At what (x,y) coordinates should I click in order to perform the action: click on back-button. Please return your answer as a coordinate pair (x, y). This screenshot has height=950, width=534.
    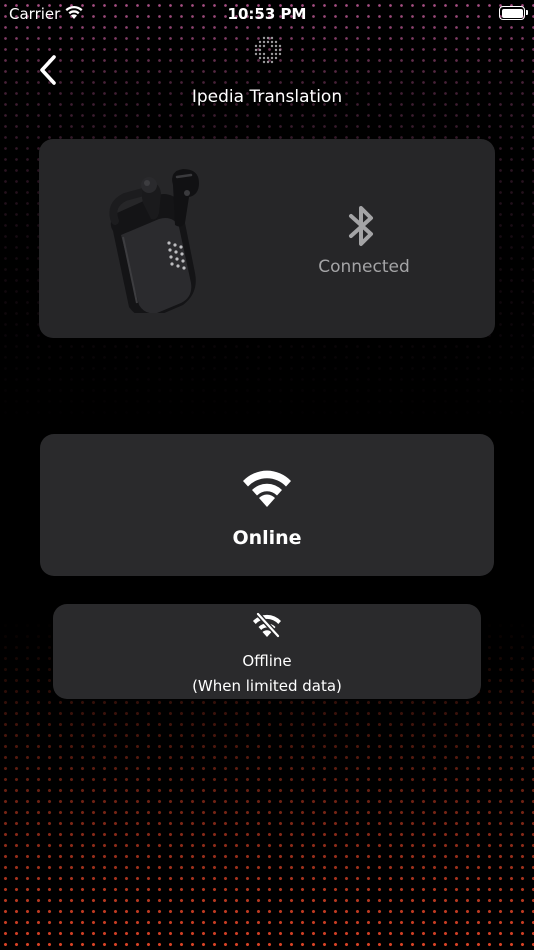
    Looking at the image, I should click on (50, 70).